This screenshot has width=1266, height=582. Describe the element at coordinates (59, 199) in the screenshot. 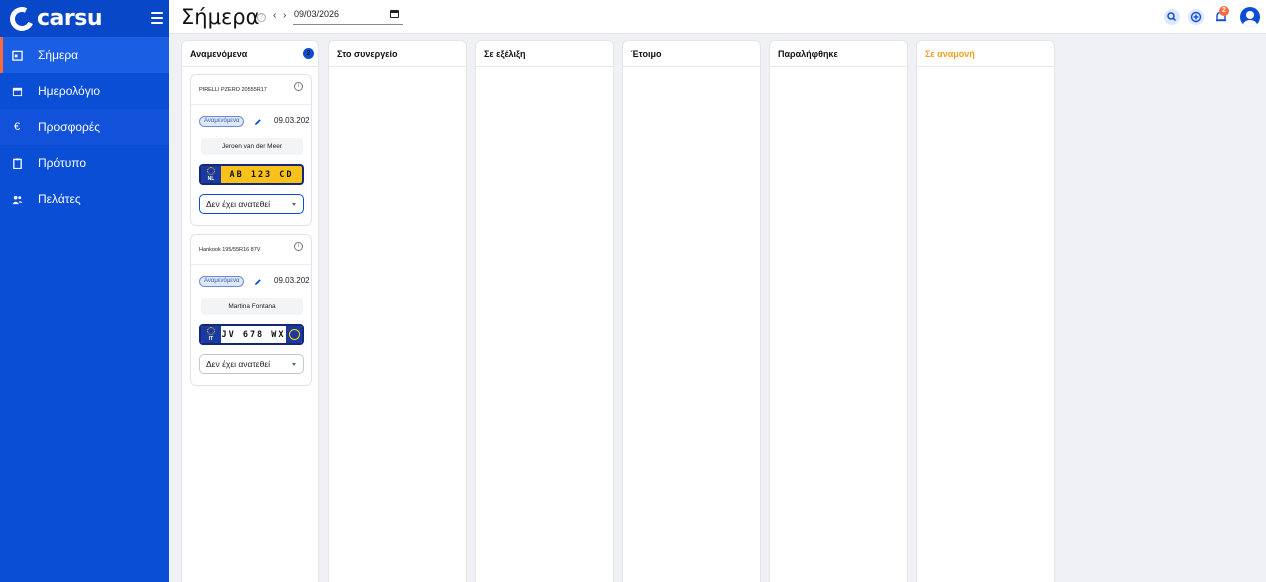

I see `sidebar-item-label: Πελάτες` at that location.